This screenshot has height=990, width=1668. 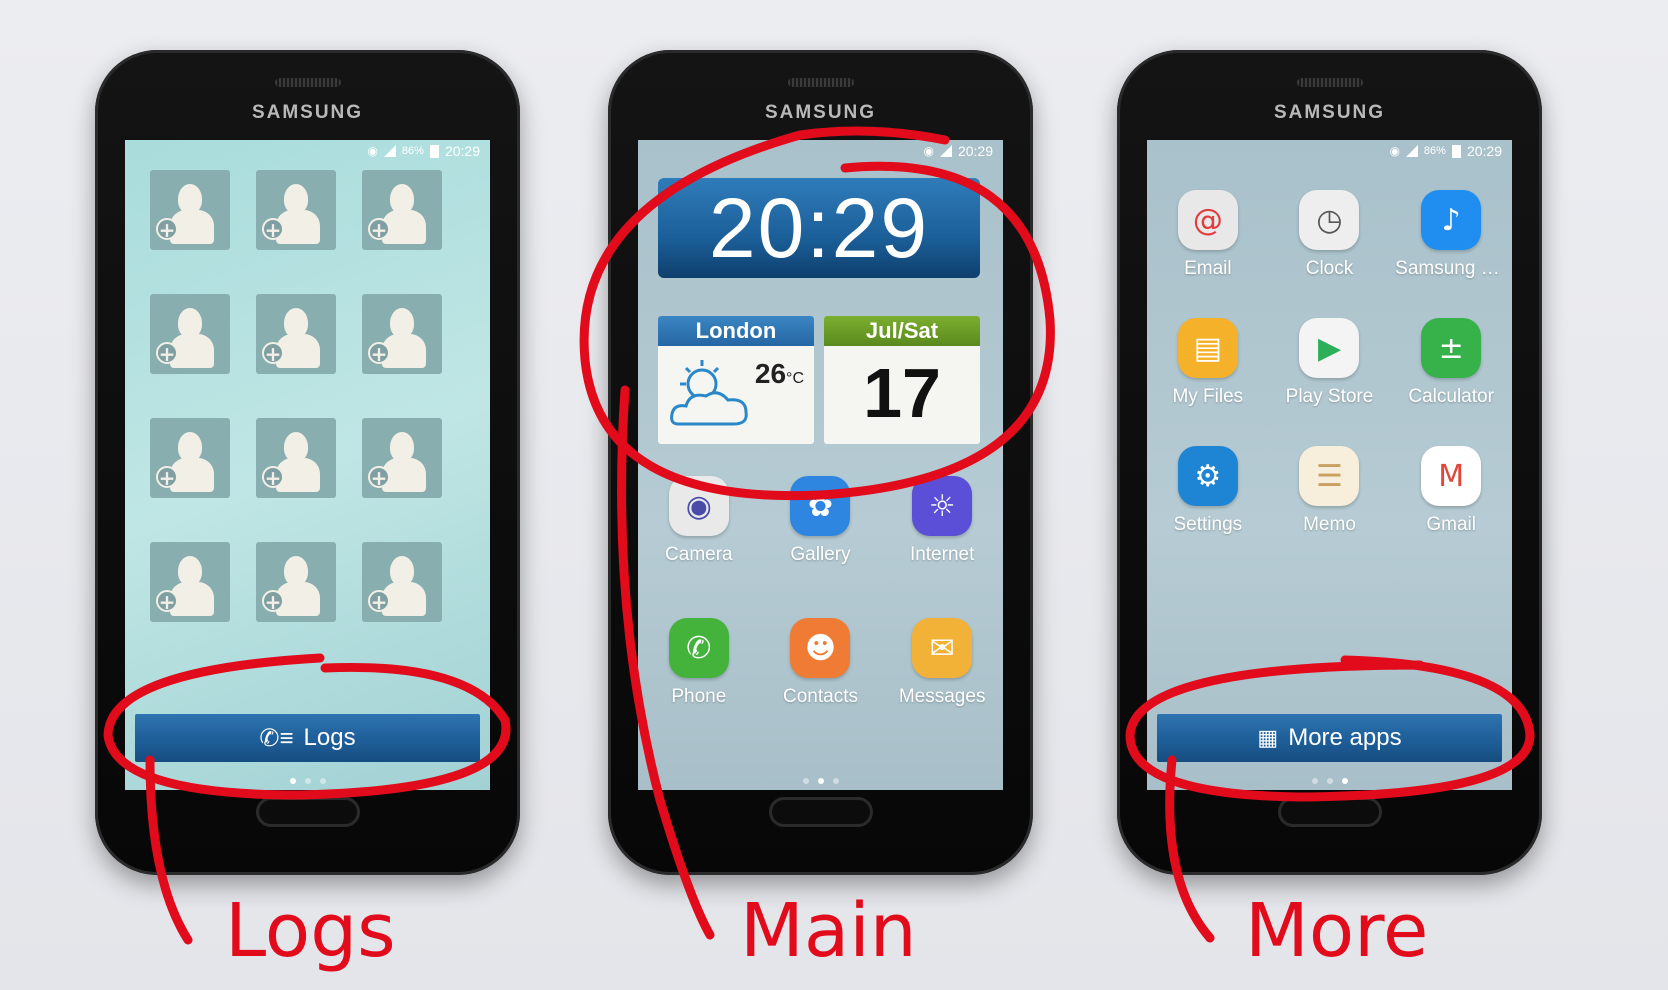 I want to click on app-contacts: ☻ Contacts, so click(x=821, y=663).